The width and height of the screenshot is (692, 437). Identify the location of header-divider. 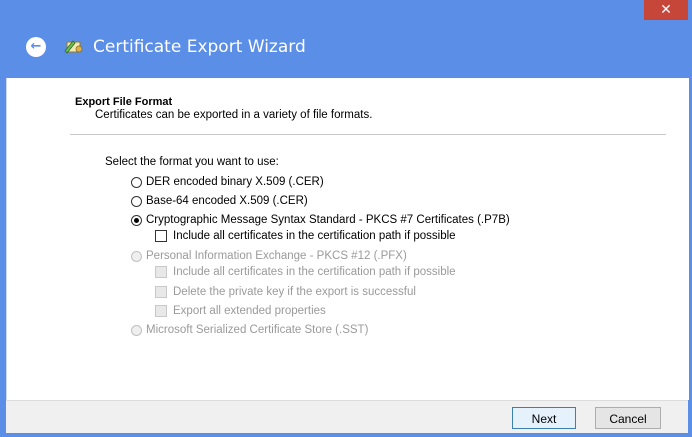
(368, 134).